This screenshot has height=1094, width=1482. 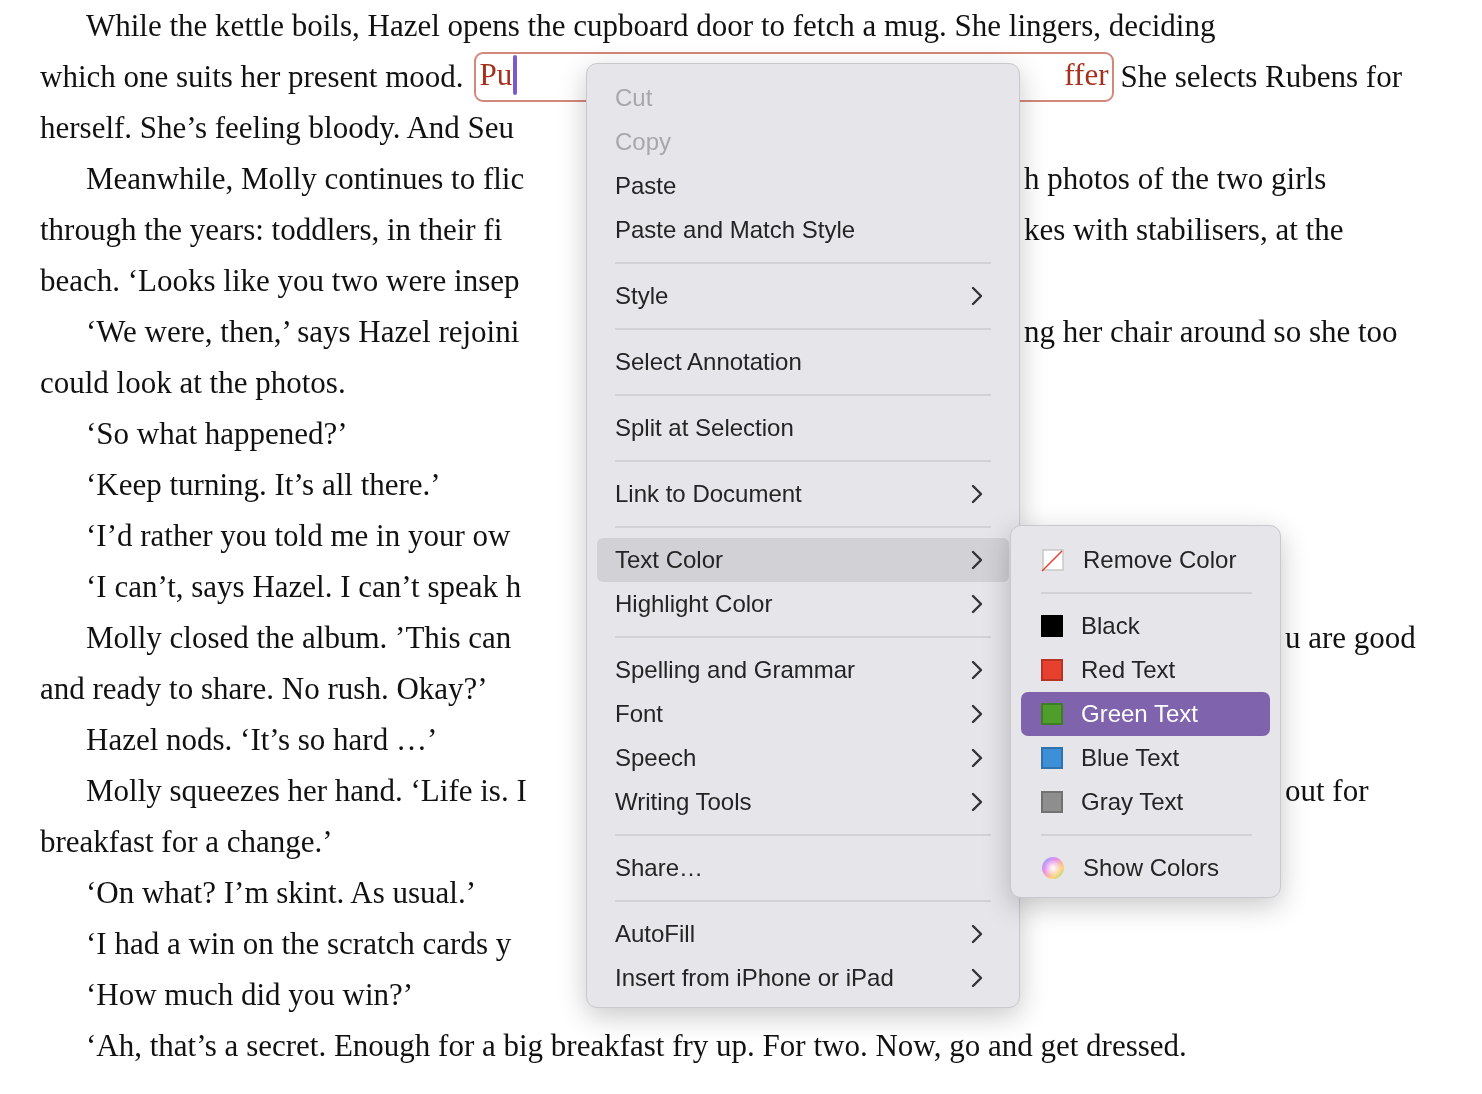 I want to click on menu-item: Text Color, so click(x=803, y=560).